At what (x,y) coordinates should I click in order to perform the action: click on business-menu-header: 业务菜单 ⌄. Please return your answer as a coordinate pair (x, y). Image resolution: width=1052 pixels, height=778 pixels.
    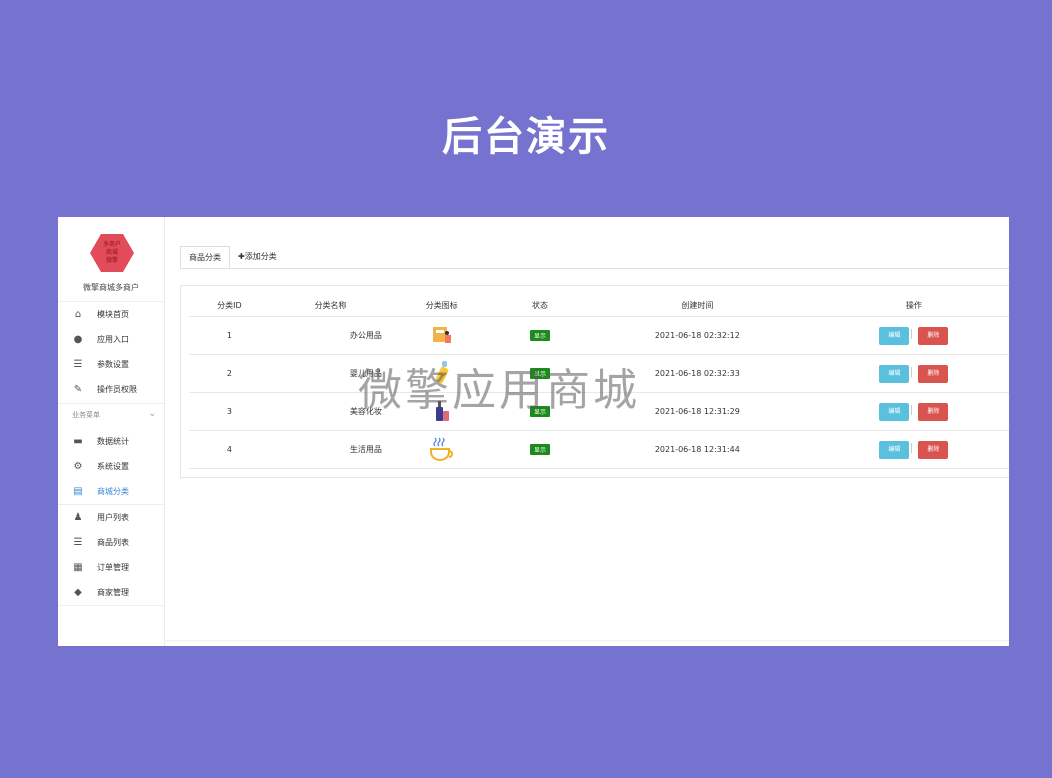
    Looking at the image, I should click on (111, 414).